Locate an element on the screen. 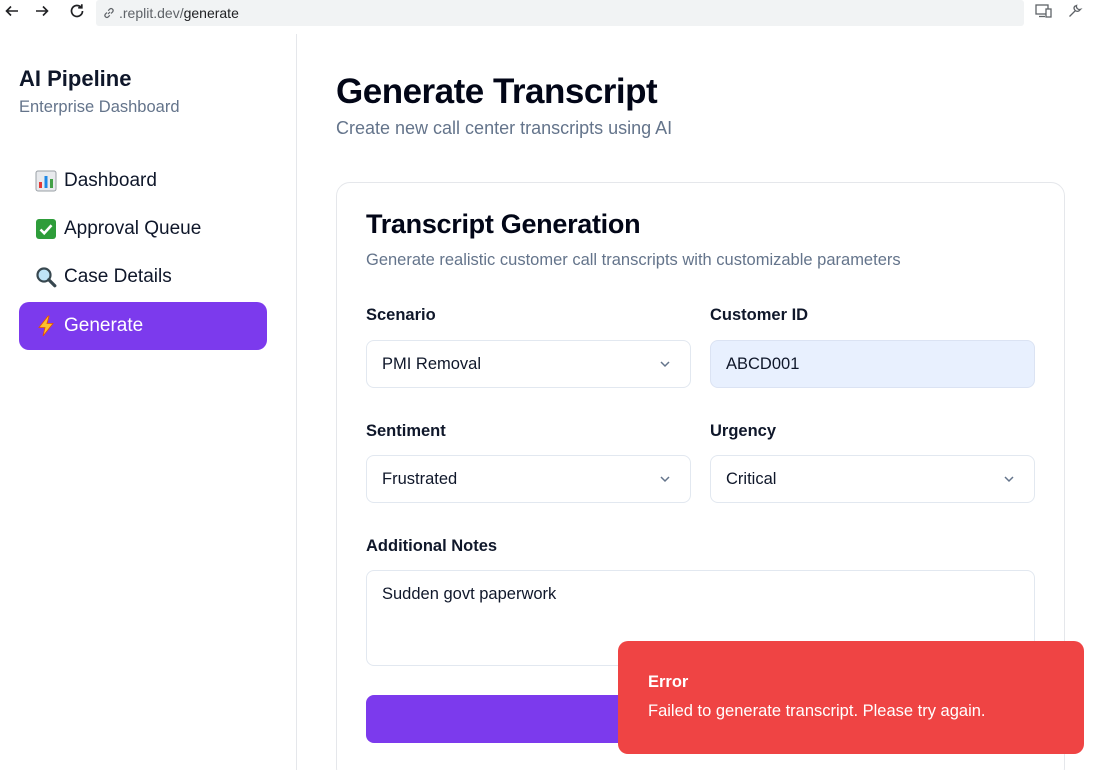  lightning-icon is located at coordinates (46, 326).